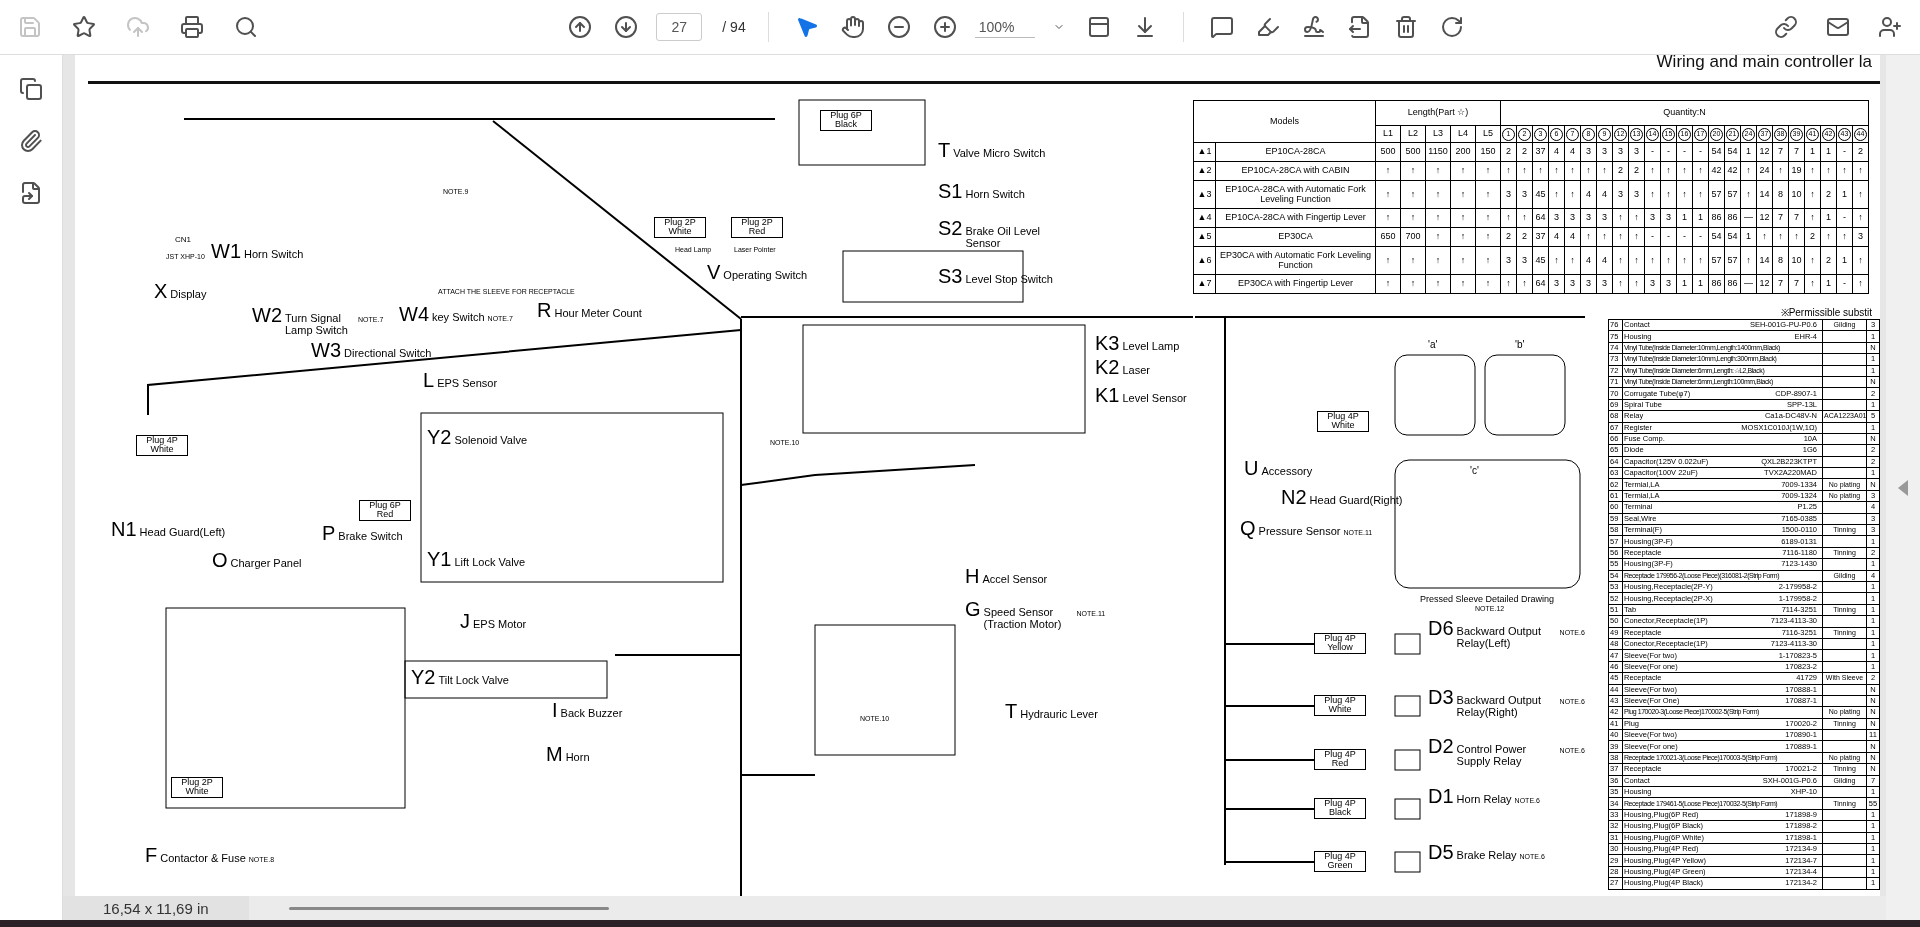  Describe the element at coordinates (1295, 152) in the screenshot. I see `table-cell: EP10CA-28CA` at that location.